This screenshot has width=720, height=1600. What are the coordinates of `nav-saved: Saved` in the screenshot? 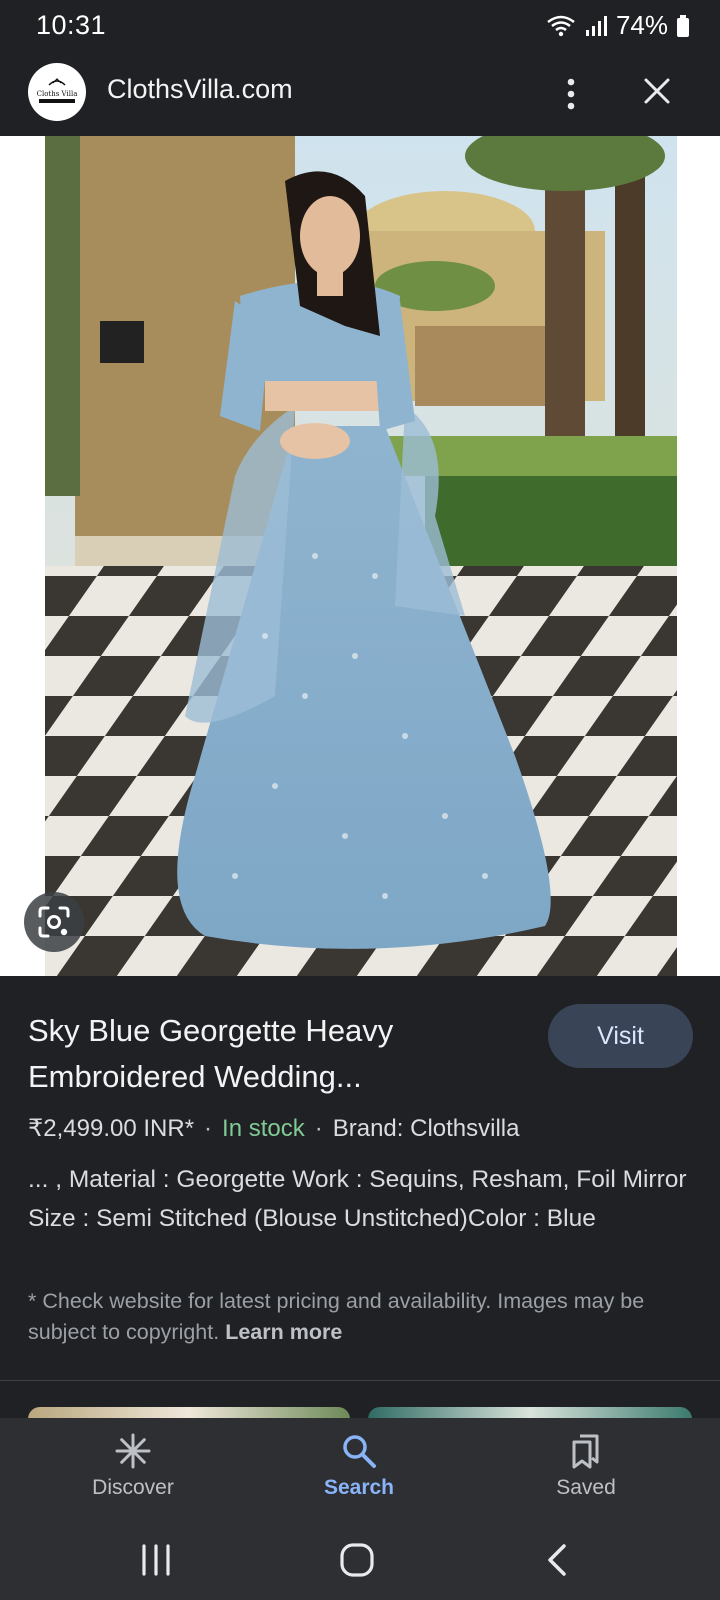 It's located at (586, 1466).